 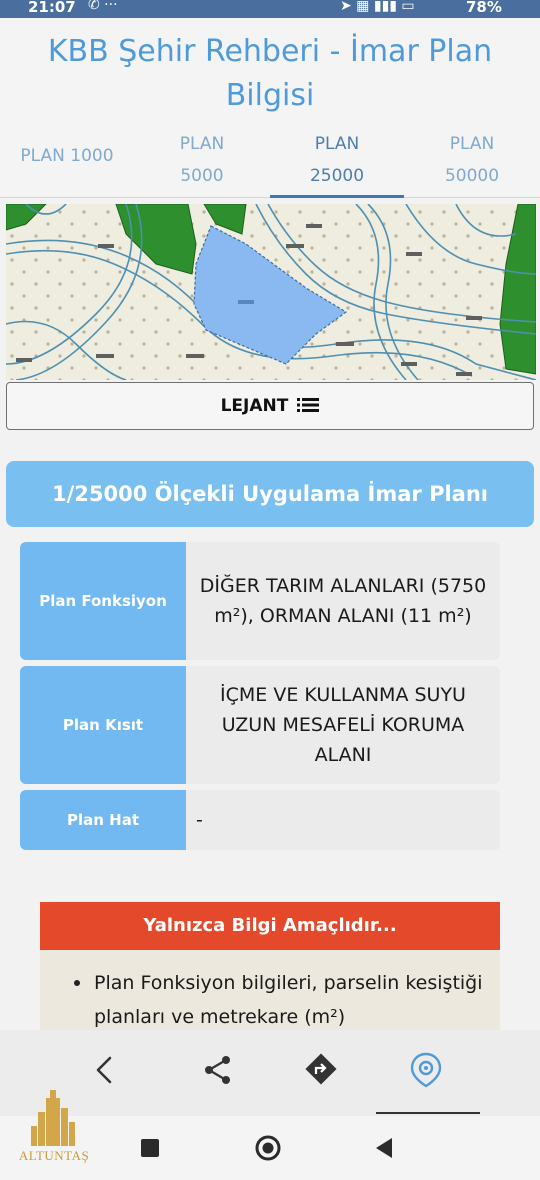 I want to click on plan-map, so click(x=271, y=292).